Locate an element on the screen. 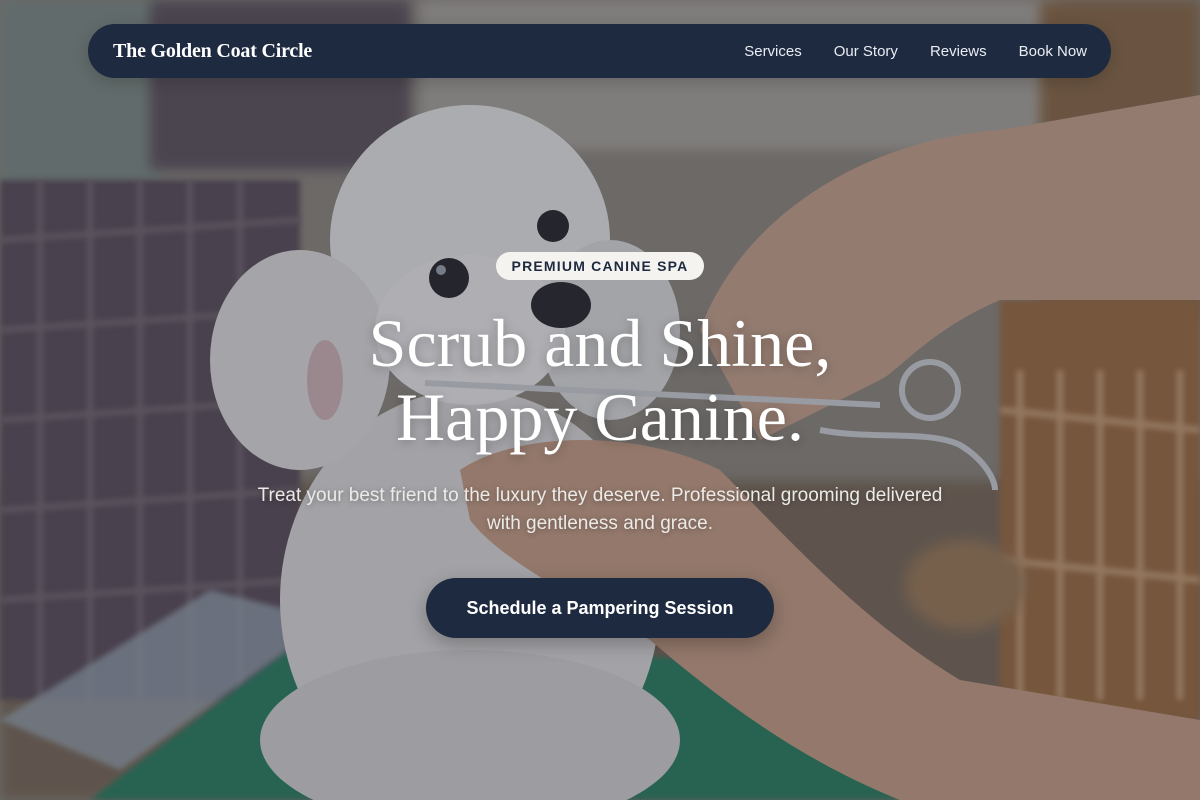 The height and width of the screenshot is (800, 1200). hero-title: Scrub and Shine, Happy Canine. is located at coordinates (600, 380).